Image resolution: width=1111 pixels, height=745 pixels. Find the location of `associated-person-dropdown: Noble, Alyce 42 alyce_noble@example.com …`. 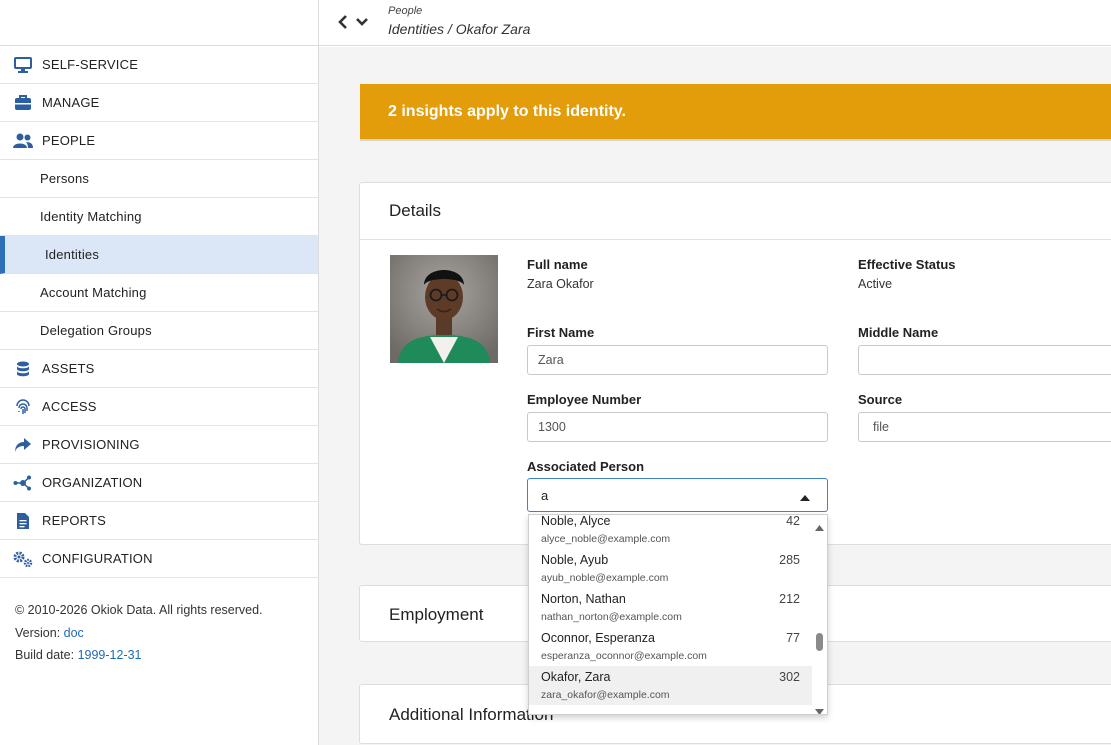

associated-person-dropdown: Noble, Alyce 42 alyce_noble@example.com … is located at coordinates (678, 614).